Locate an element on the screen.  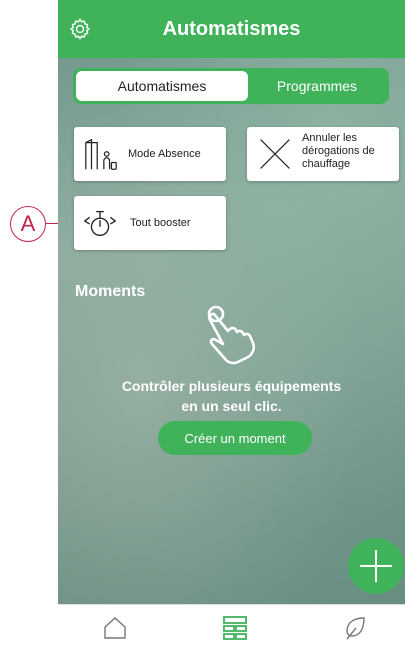
header: Automatismes is located at coordinates (231, 29).